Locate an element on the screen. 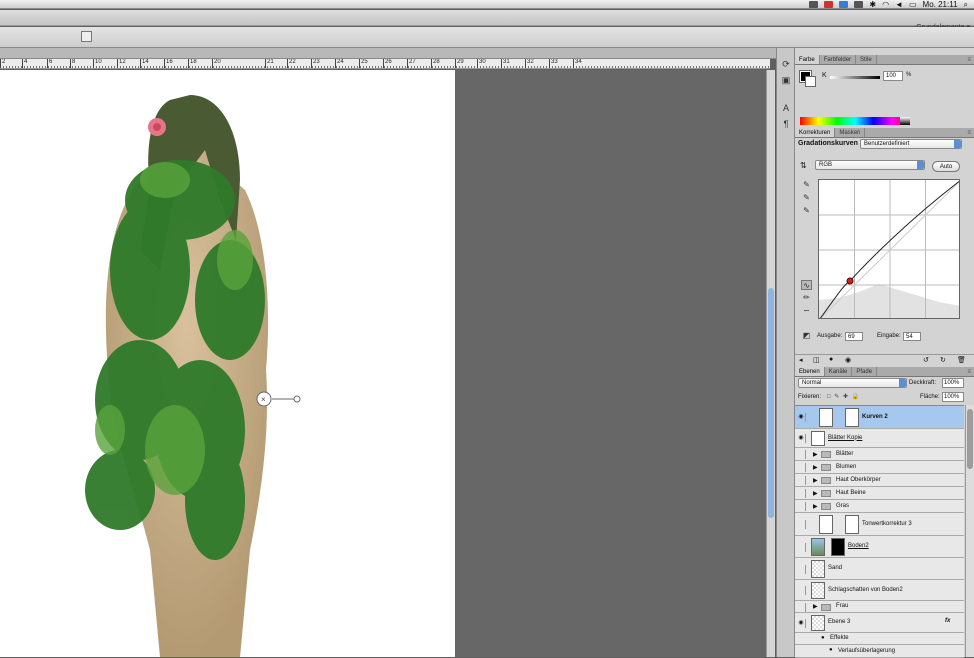 The image size is (974, 658). channel-dropdown: RGB is located at coordinates (870, 165).